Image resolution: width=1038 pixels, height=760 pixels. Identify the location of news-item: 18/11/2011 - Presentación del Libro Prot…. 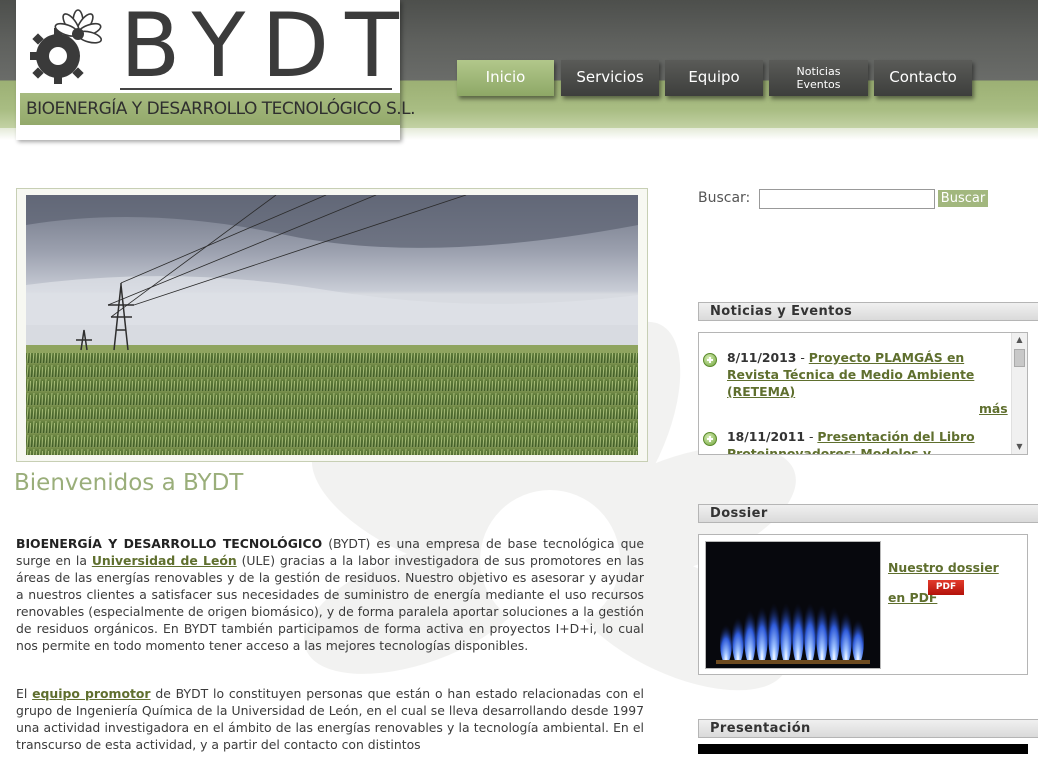
(853, 441).